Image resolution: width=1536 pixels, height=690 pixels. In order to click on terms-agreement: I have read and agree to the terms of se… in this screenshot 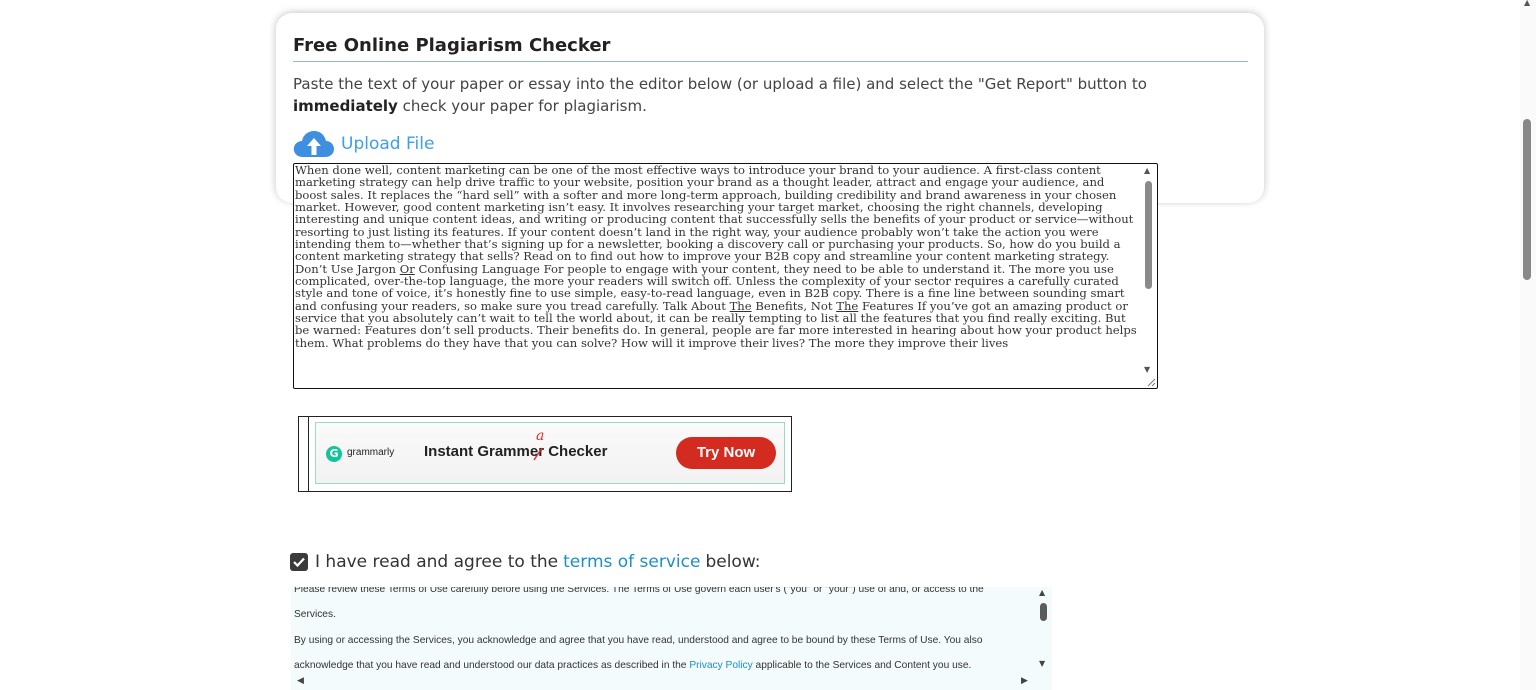, I will do `click(525, 562)`.